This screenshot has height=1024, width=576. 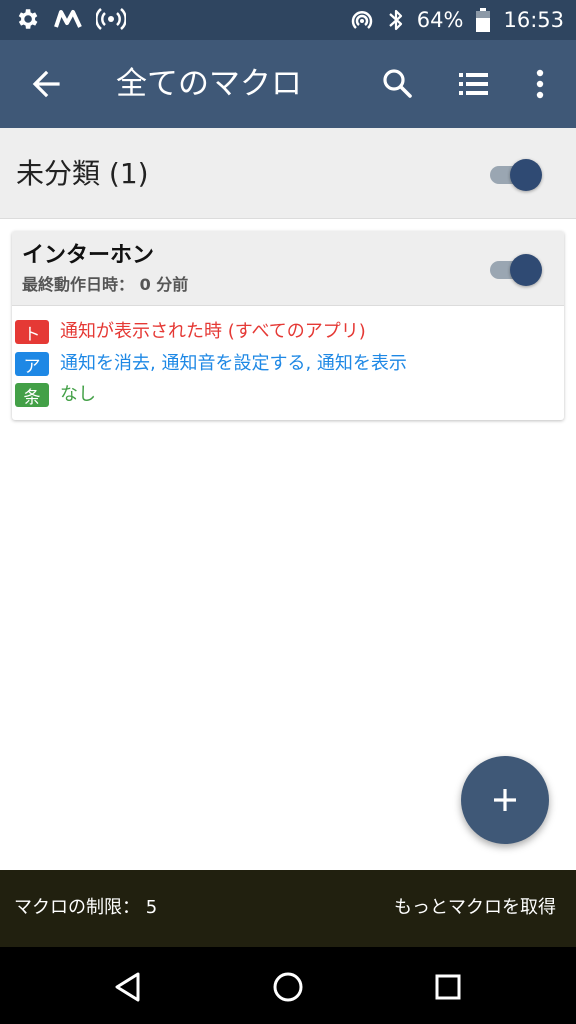 What do you see at coordinates (32, 364) in the screenshot?
I see `action-badge: ア` at bounding box center [32, 364].